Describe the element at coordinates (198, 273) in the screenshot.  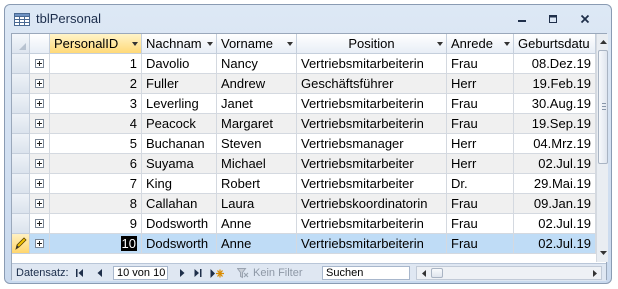
I see `last-record-button` at that location.